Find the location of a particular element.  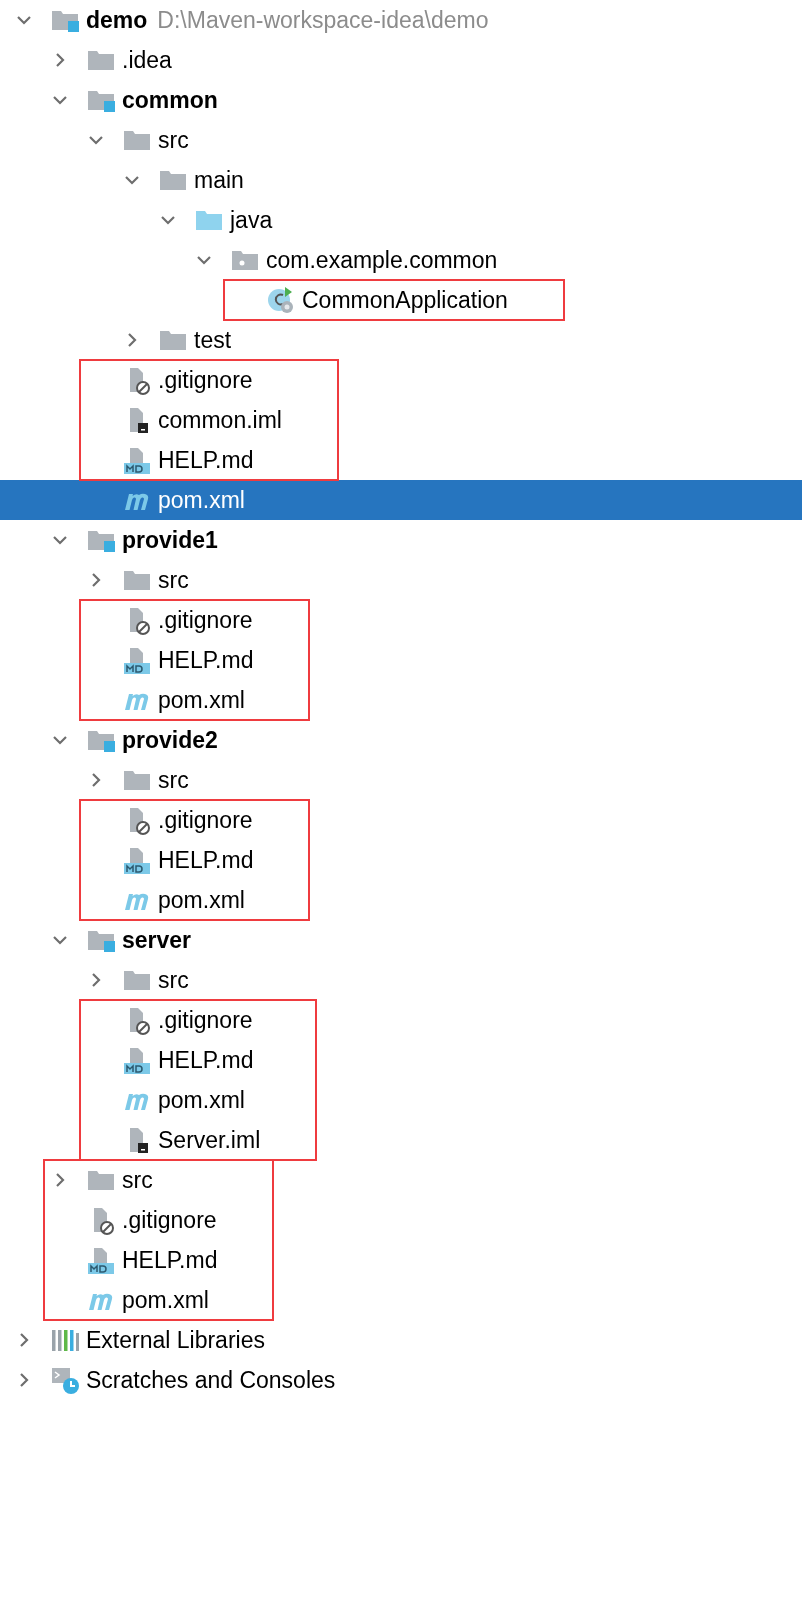

tree-item: common is located at coordinates (401, 100).